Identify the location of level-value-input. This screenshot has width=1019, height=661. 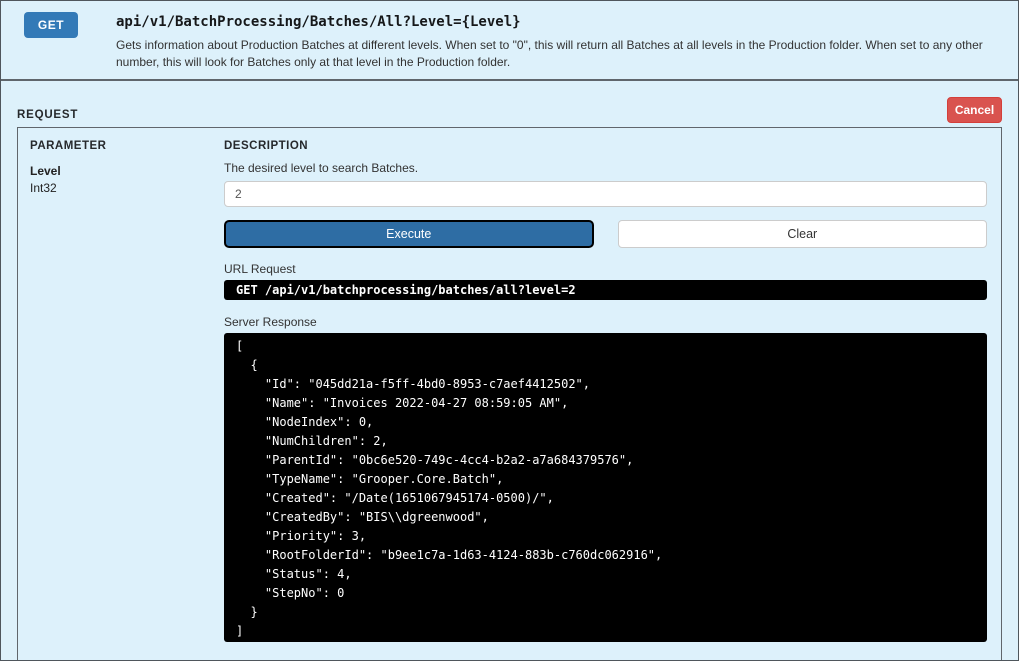
(605, 194).